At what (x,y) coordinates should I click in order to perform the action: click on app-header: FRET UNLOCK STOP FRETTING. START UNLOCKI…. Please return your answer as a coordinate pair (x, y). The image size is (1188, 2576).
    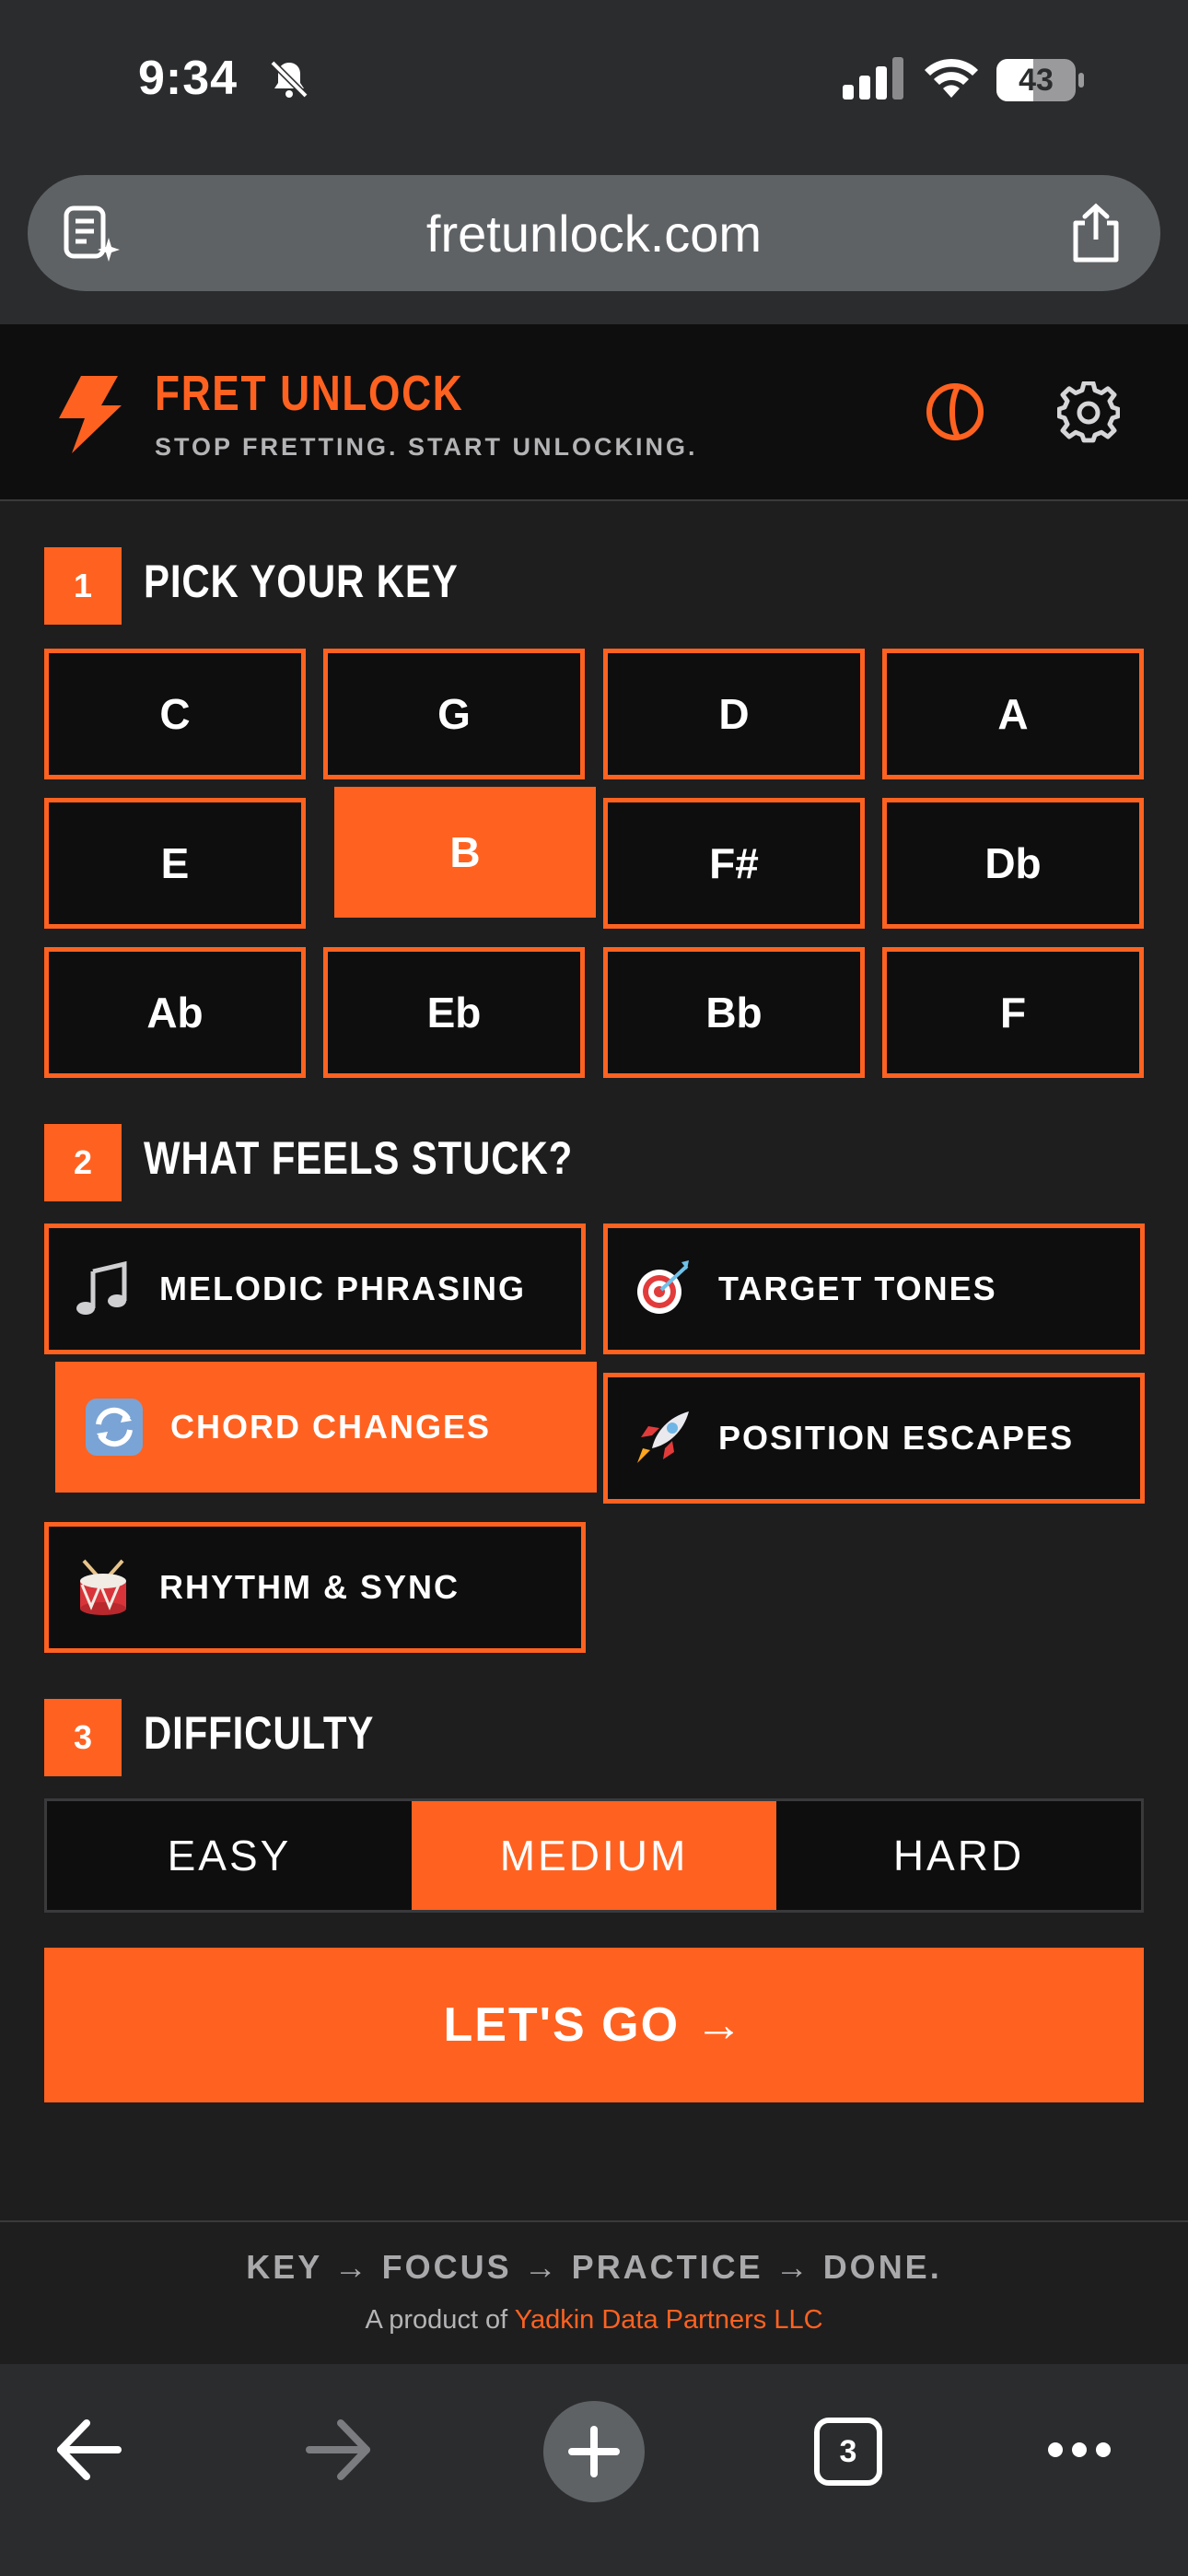
    Looking at the image, I should click on (594, 412).